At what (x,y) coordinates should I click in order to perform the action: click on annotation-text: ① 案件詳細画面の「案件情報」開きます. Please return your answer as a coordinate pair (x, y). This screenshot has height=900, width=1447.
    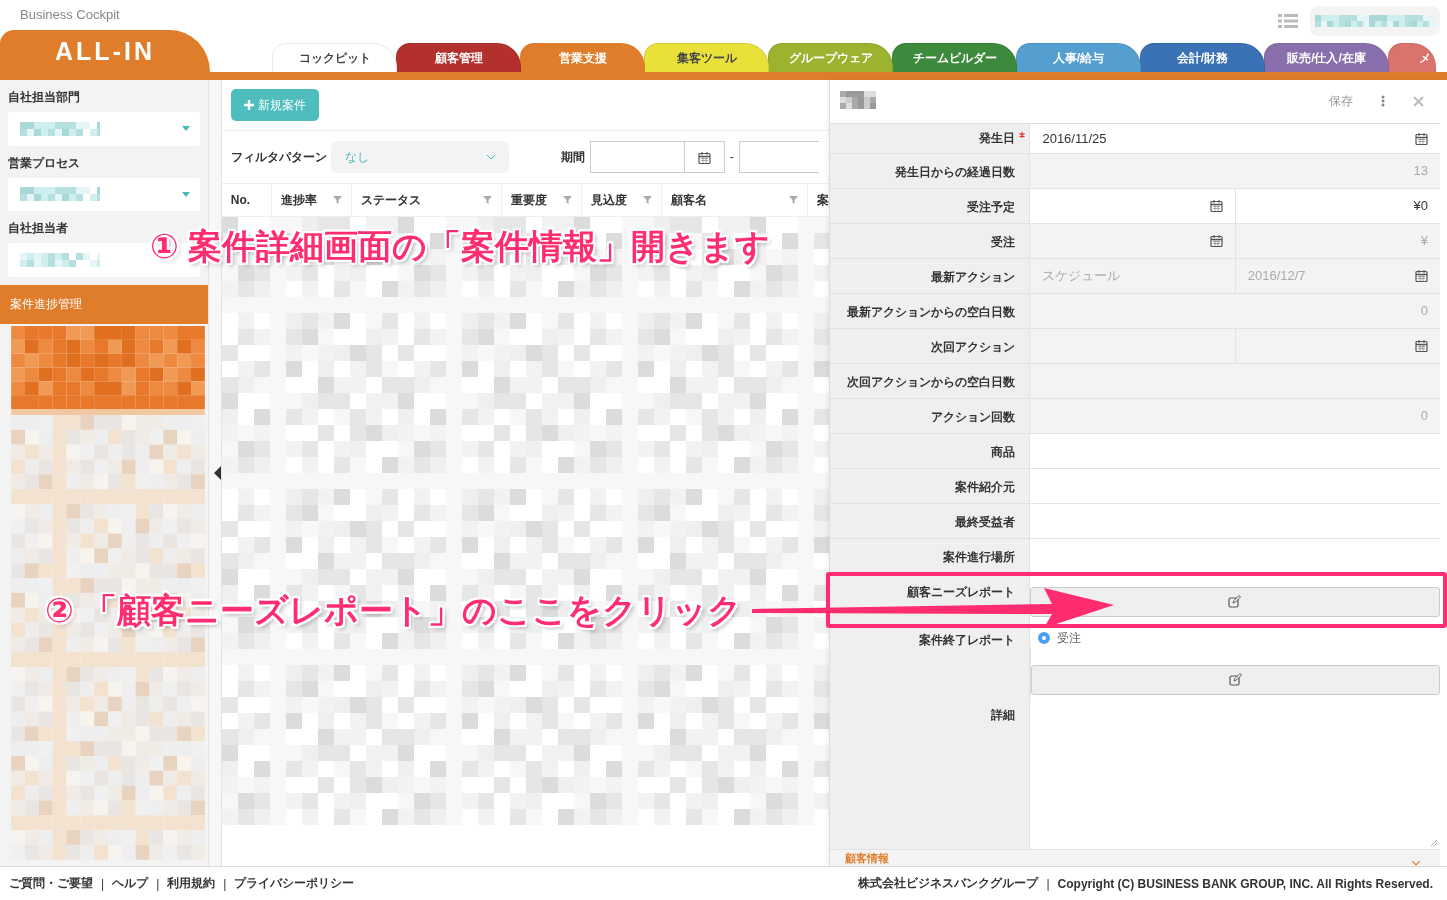
    Looking at the image, I should click on (460, 246).